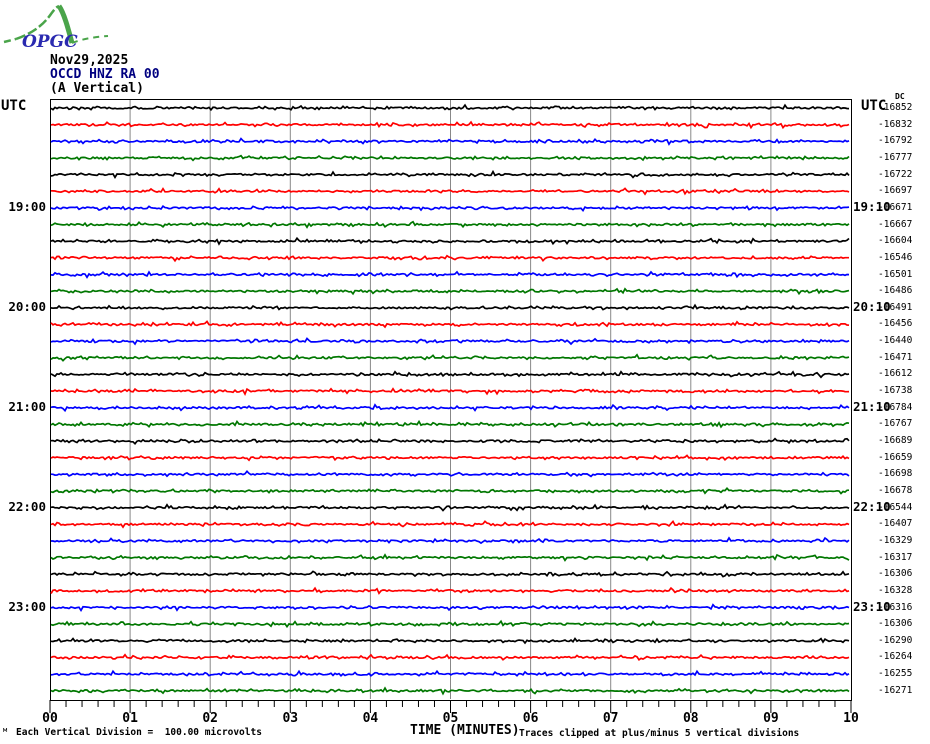  What do you see at coordinates (530, 718) in the screenshot?
I see `x-tick-label: 06` at bounding box center [530, 718].